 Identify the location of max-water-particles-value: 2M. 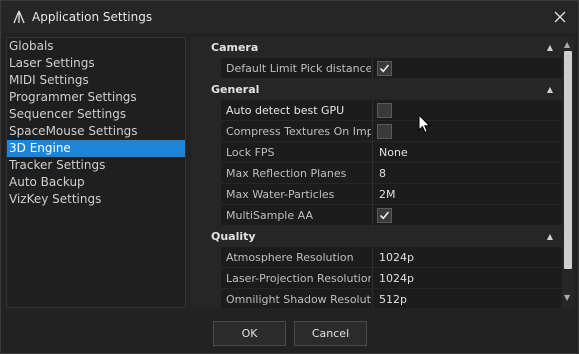
(387, 194).